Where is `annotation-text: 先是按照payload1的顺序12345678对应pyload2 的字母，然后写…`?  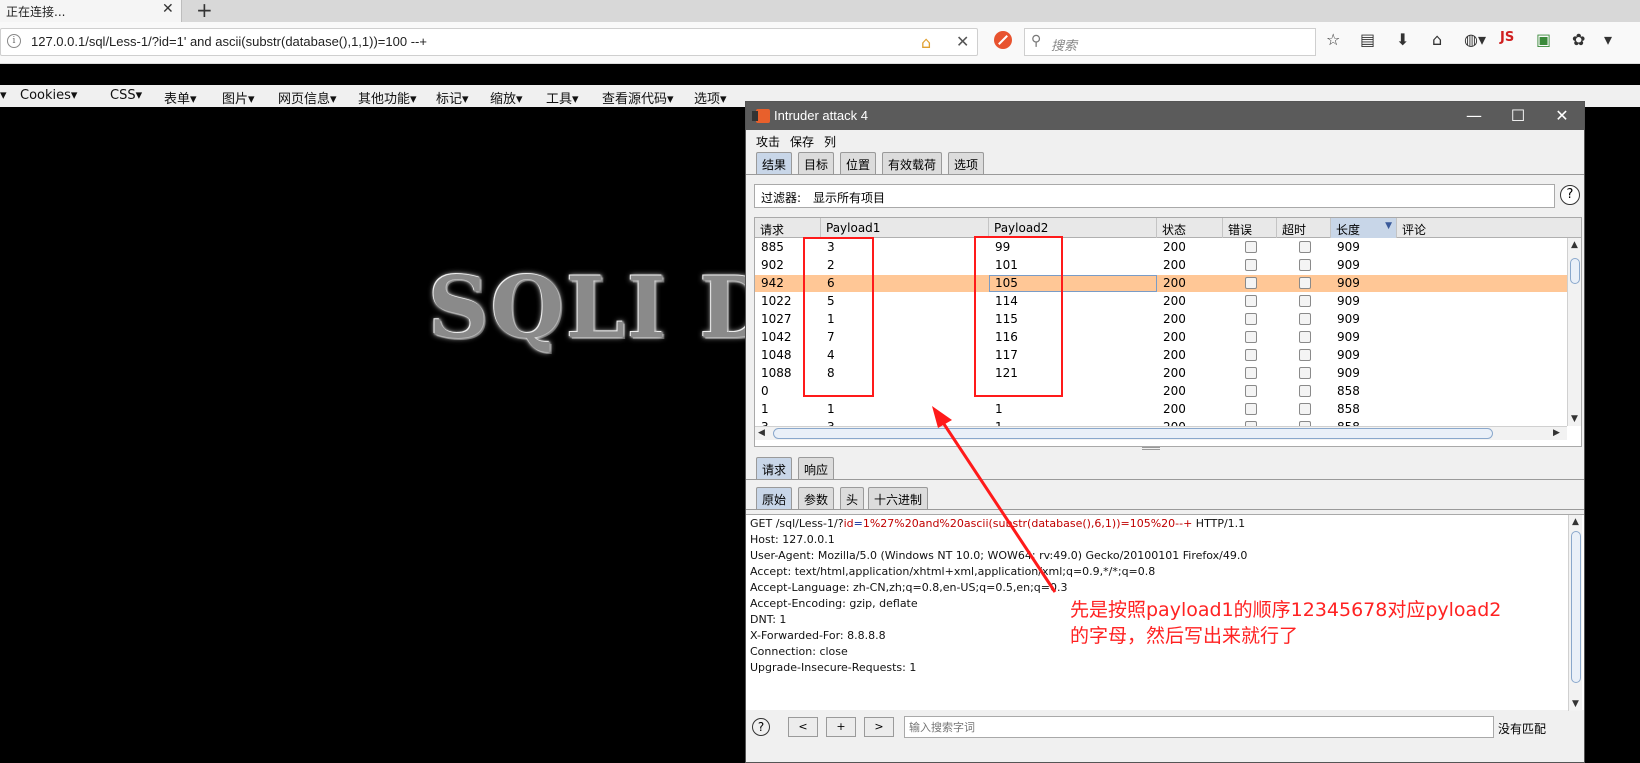
annotation-text: 先是按照payload1的顺序12345678对应pyload2 的字母，然后写… is located at coordinates (1285, 623).